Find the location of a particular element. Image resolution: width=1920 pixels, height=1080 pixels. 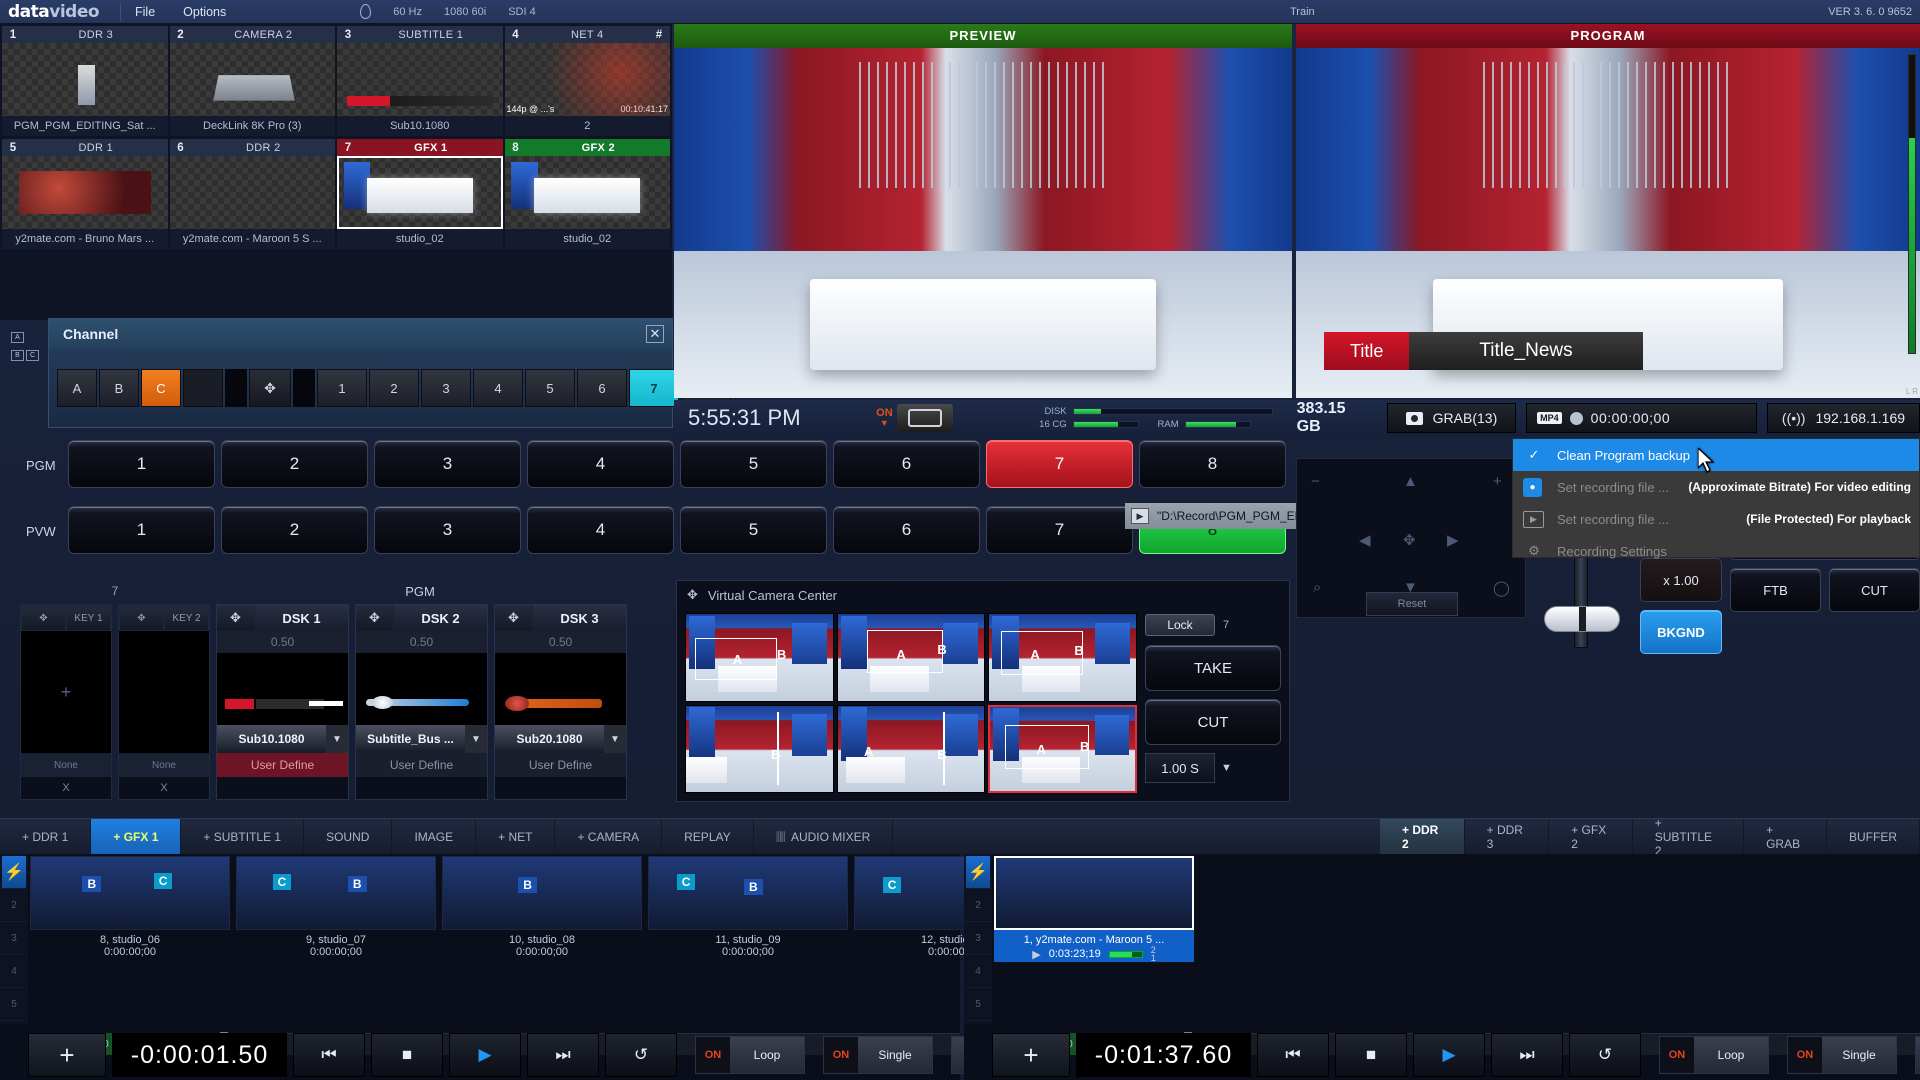

pgm-button-7: 7 is located at coordinates (1059, 464).